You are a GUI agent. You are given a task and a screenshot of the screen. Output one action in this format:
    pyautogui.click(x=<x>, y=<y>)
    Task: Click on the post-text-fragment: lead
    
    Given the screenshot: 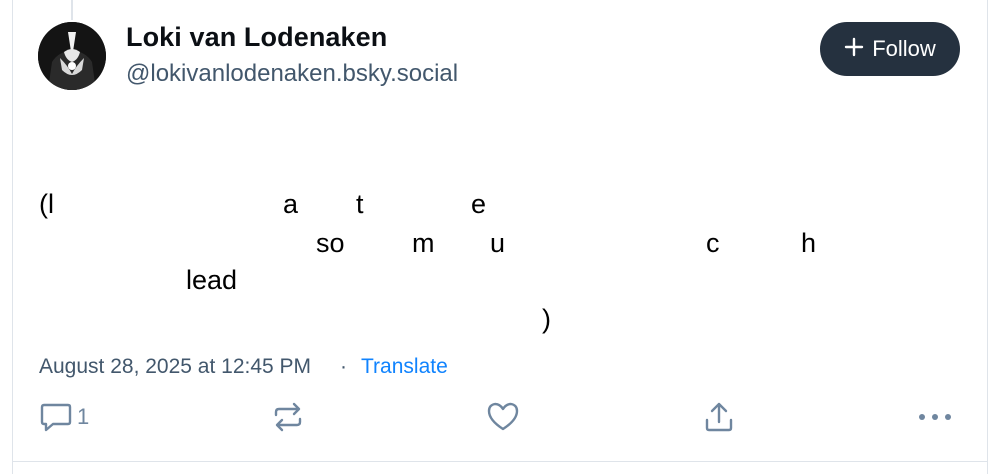 What is the action you would take?
    pyautogui.click(x=212, y=280)
    